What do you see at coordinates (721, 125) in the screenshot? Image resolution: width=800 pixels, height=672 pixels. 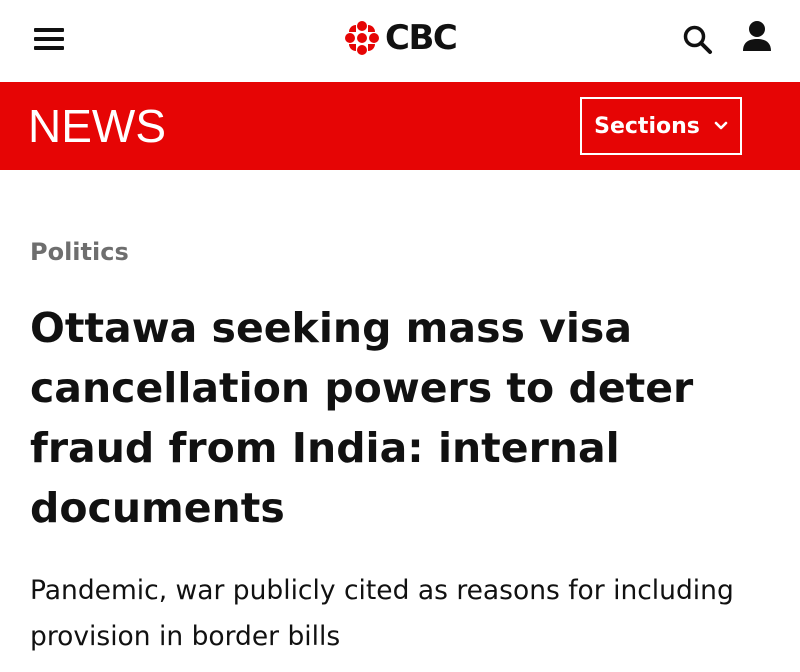 I see `chevron-down-icon` at bounding box center [721, 125].